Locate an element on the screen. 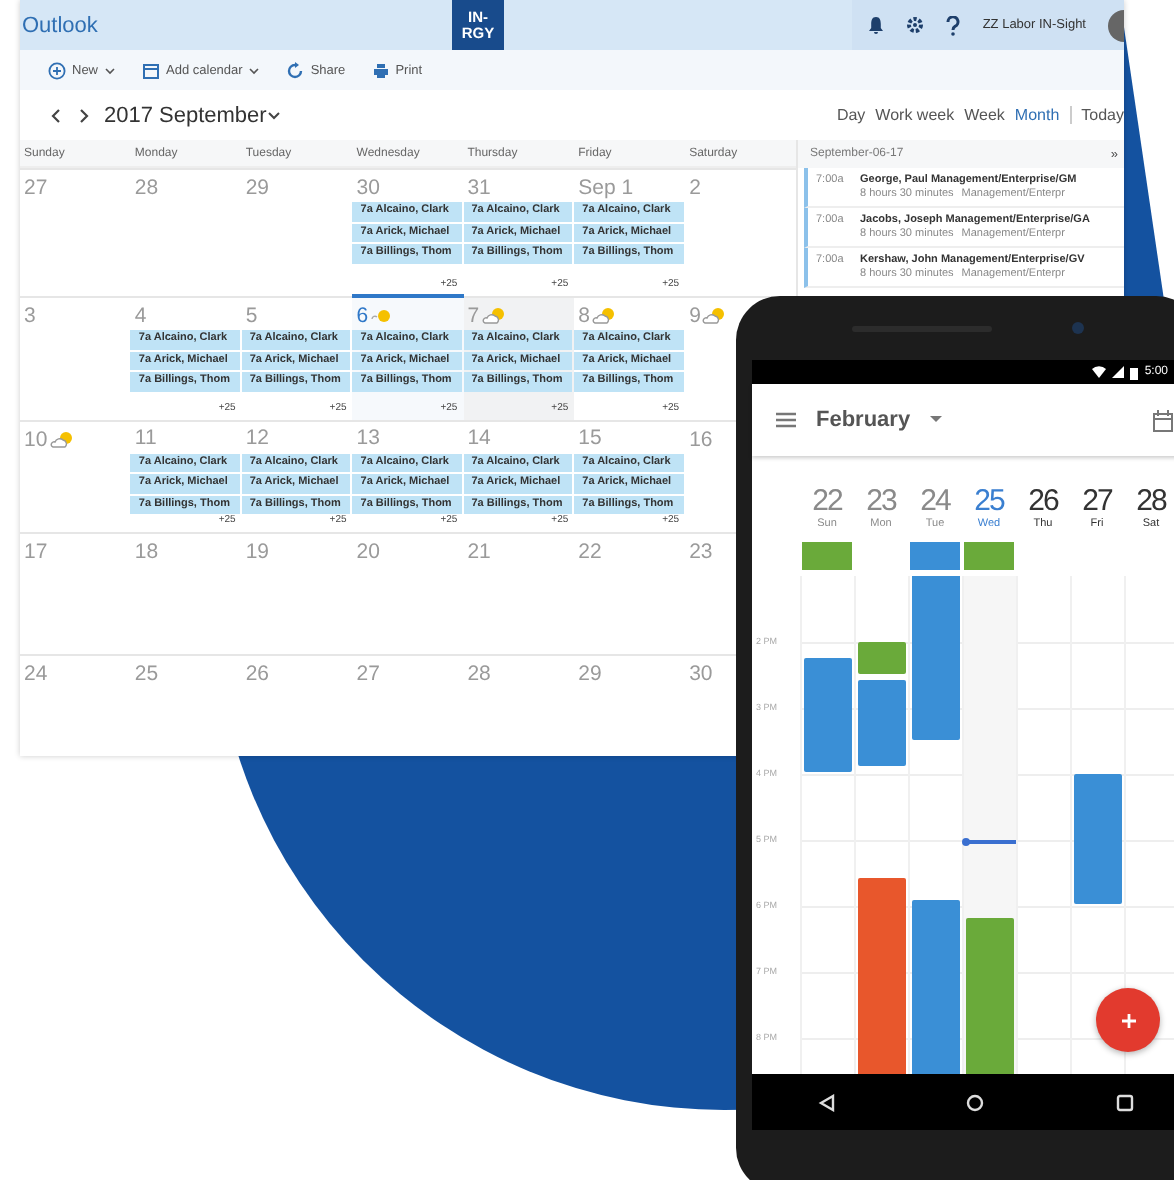 The image size is (1174, 1180). bell-icon is located at coordinates (876, 25).